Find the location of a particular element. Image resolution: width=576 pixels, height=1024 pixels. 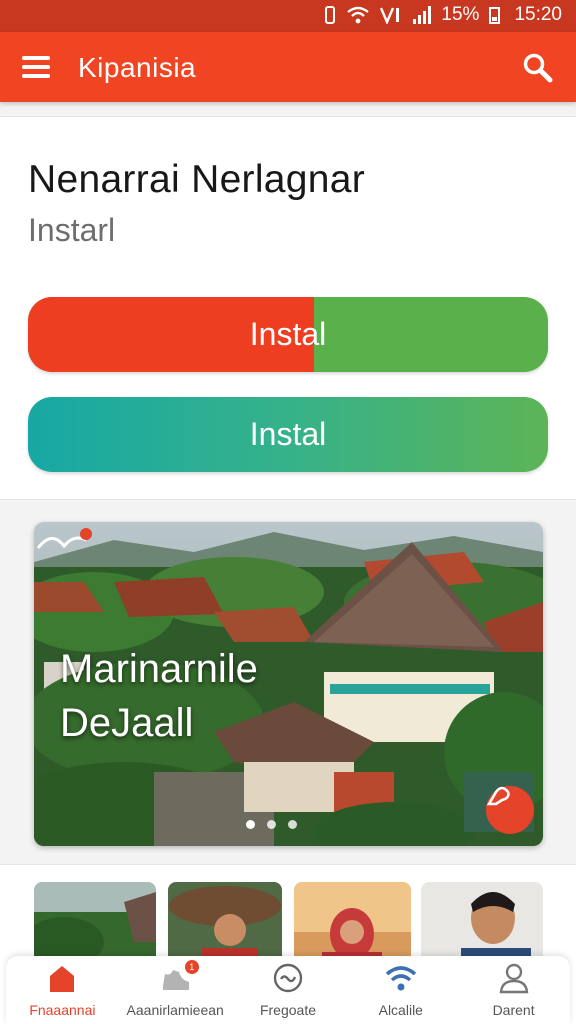

carousel-dots is located at coordinates (271, 824).